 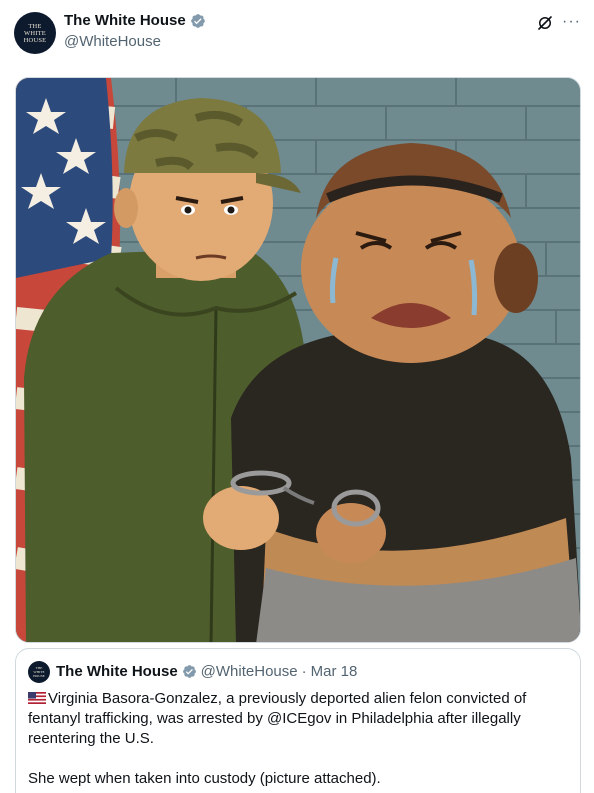 I want to click on quoted-author-handle: @WhiteHouse, so click(x=249, y=671).